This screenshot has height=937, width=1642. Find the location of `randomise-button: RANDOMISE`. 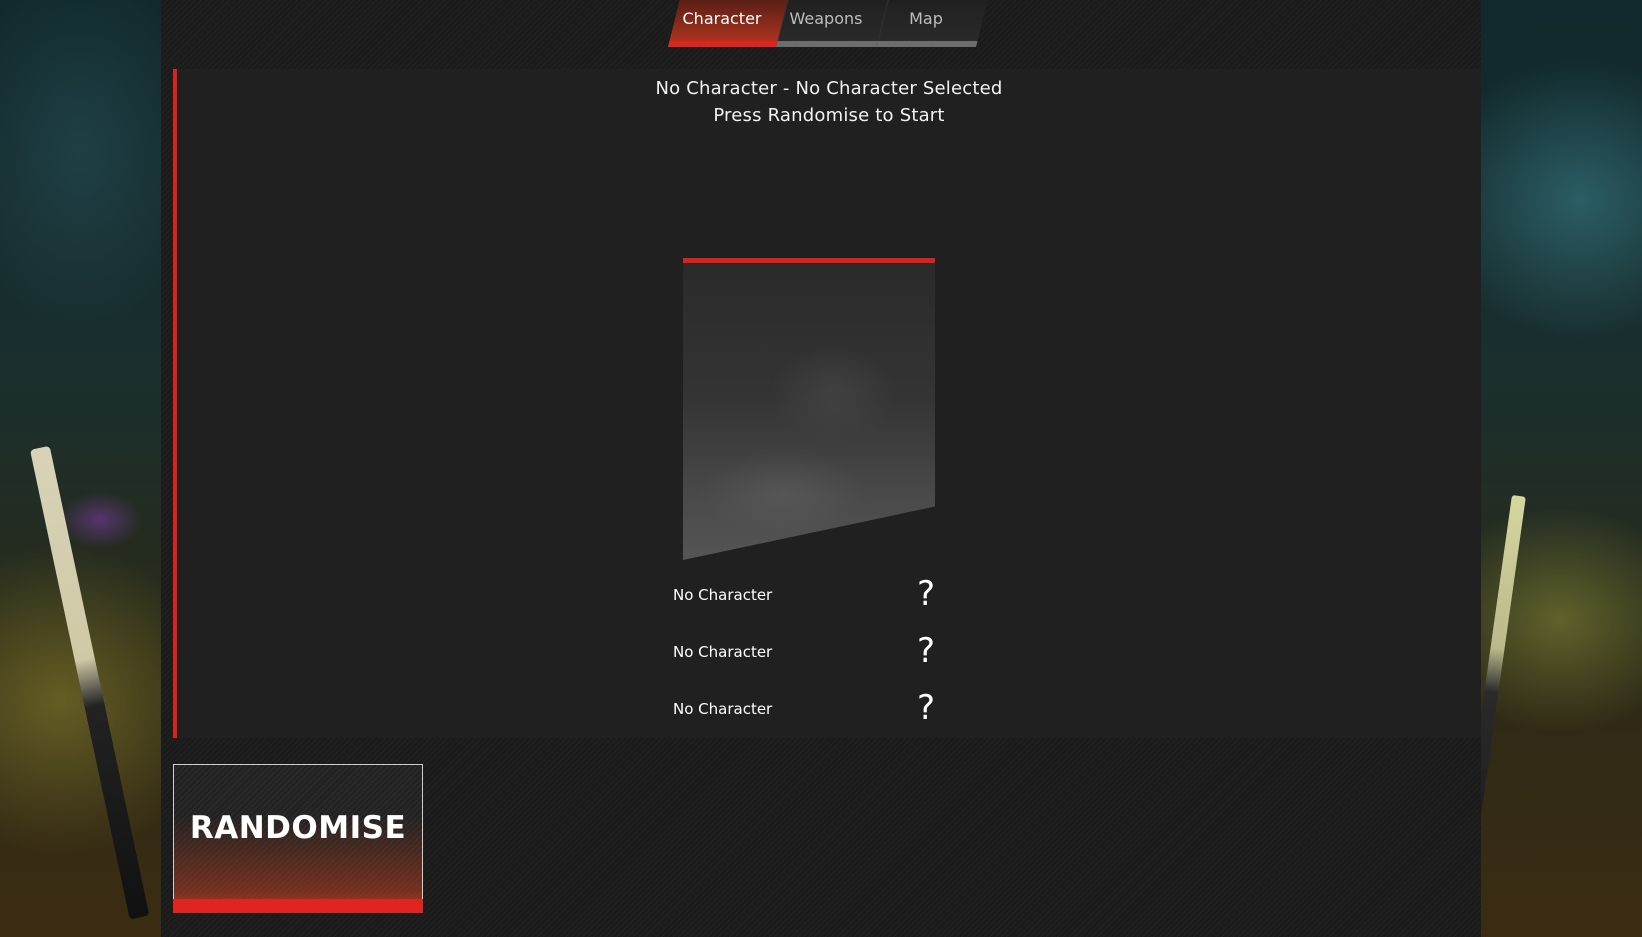

randomise-button: RANDOMISE is located at coordinates (298, 838).